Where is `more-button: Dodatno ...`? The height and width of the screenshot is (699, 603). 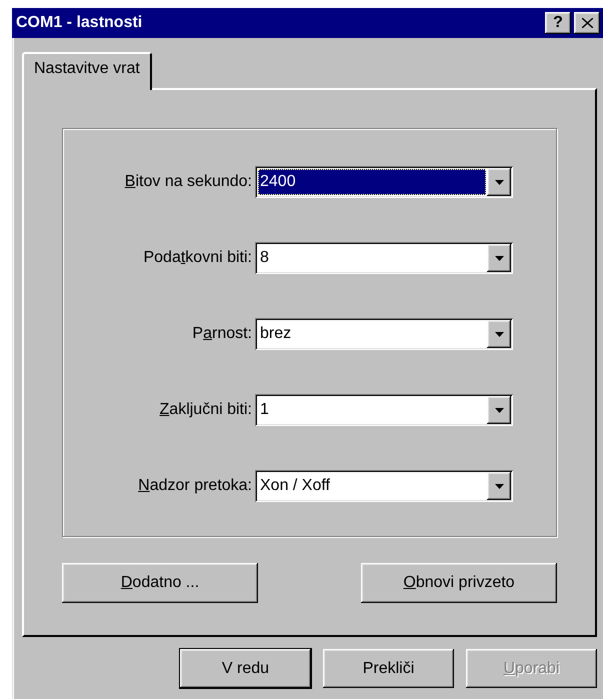 more-button: Dodatno ... is located at coordinates (160, 583).